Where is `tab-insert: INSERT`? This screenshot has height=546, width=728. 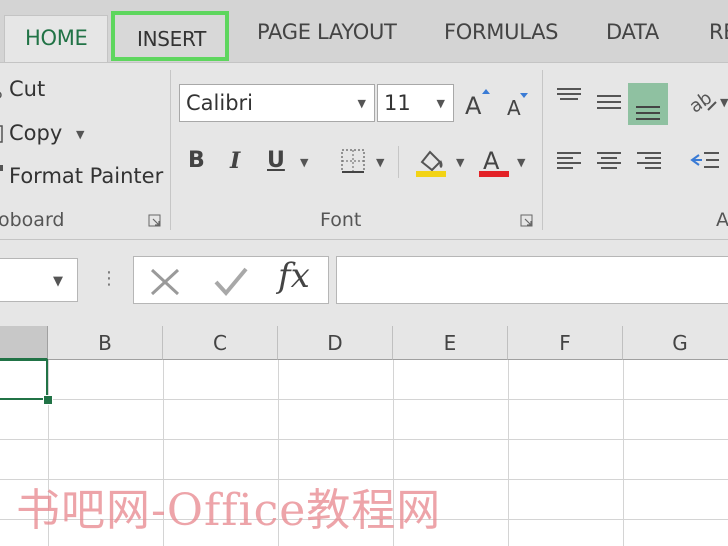 tab-insert: INSERT is located at coordinates (170, 36).